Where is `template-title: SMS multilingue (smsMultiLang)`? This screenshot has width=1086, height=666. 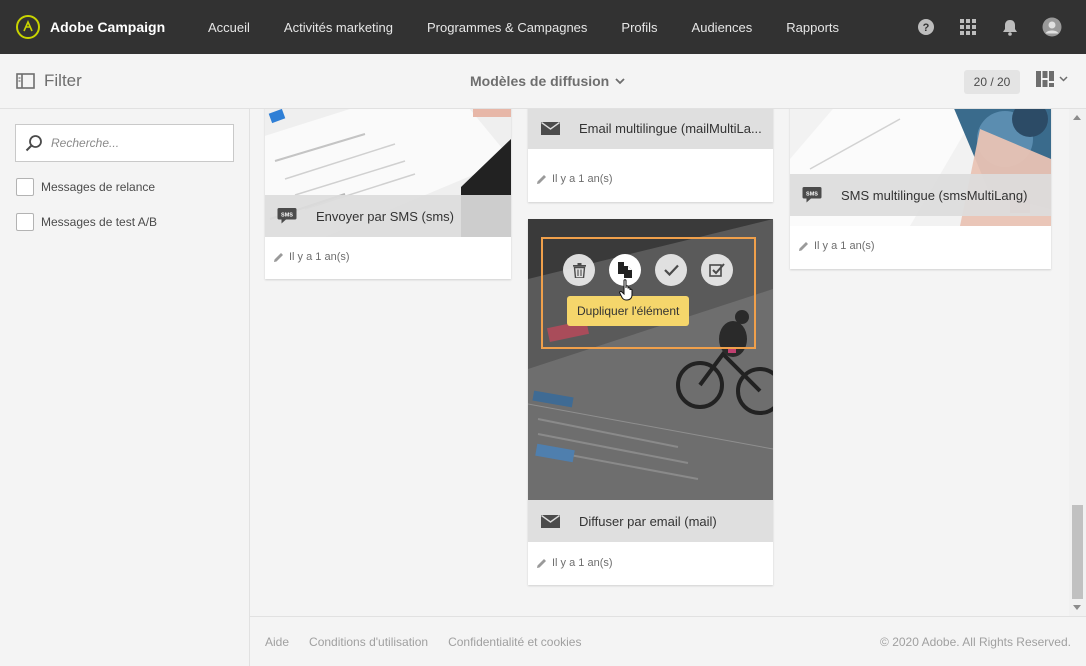 template-title: SMS multilingue (smsMultiLang) is located at coordinates (934, 195).